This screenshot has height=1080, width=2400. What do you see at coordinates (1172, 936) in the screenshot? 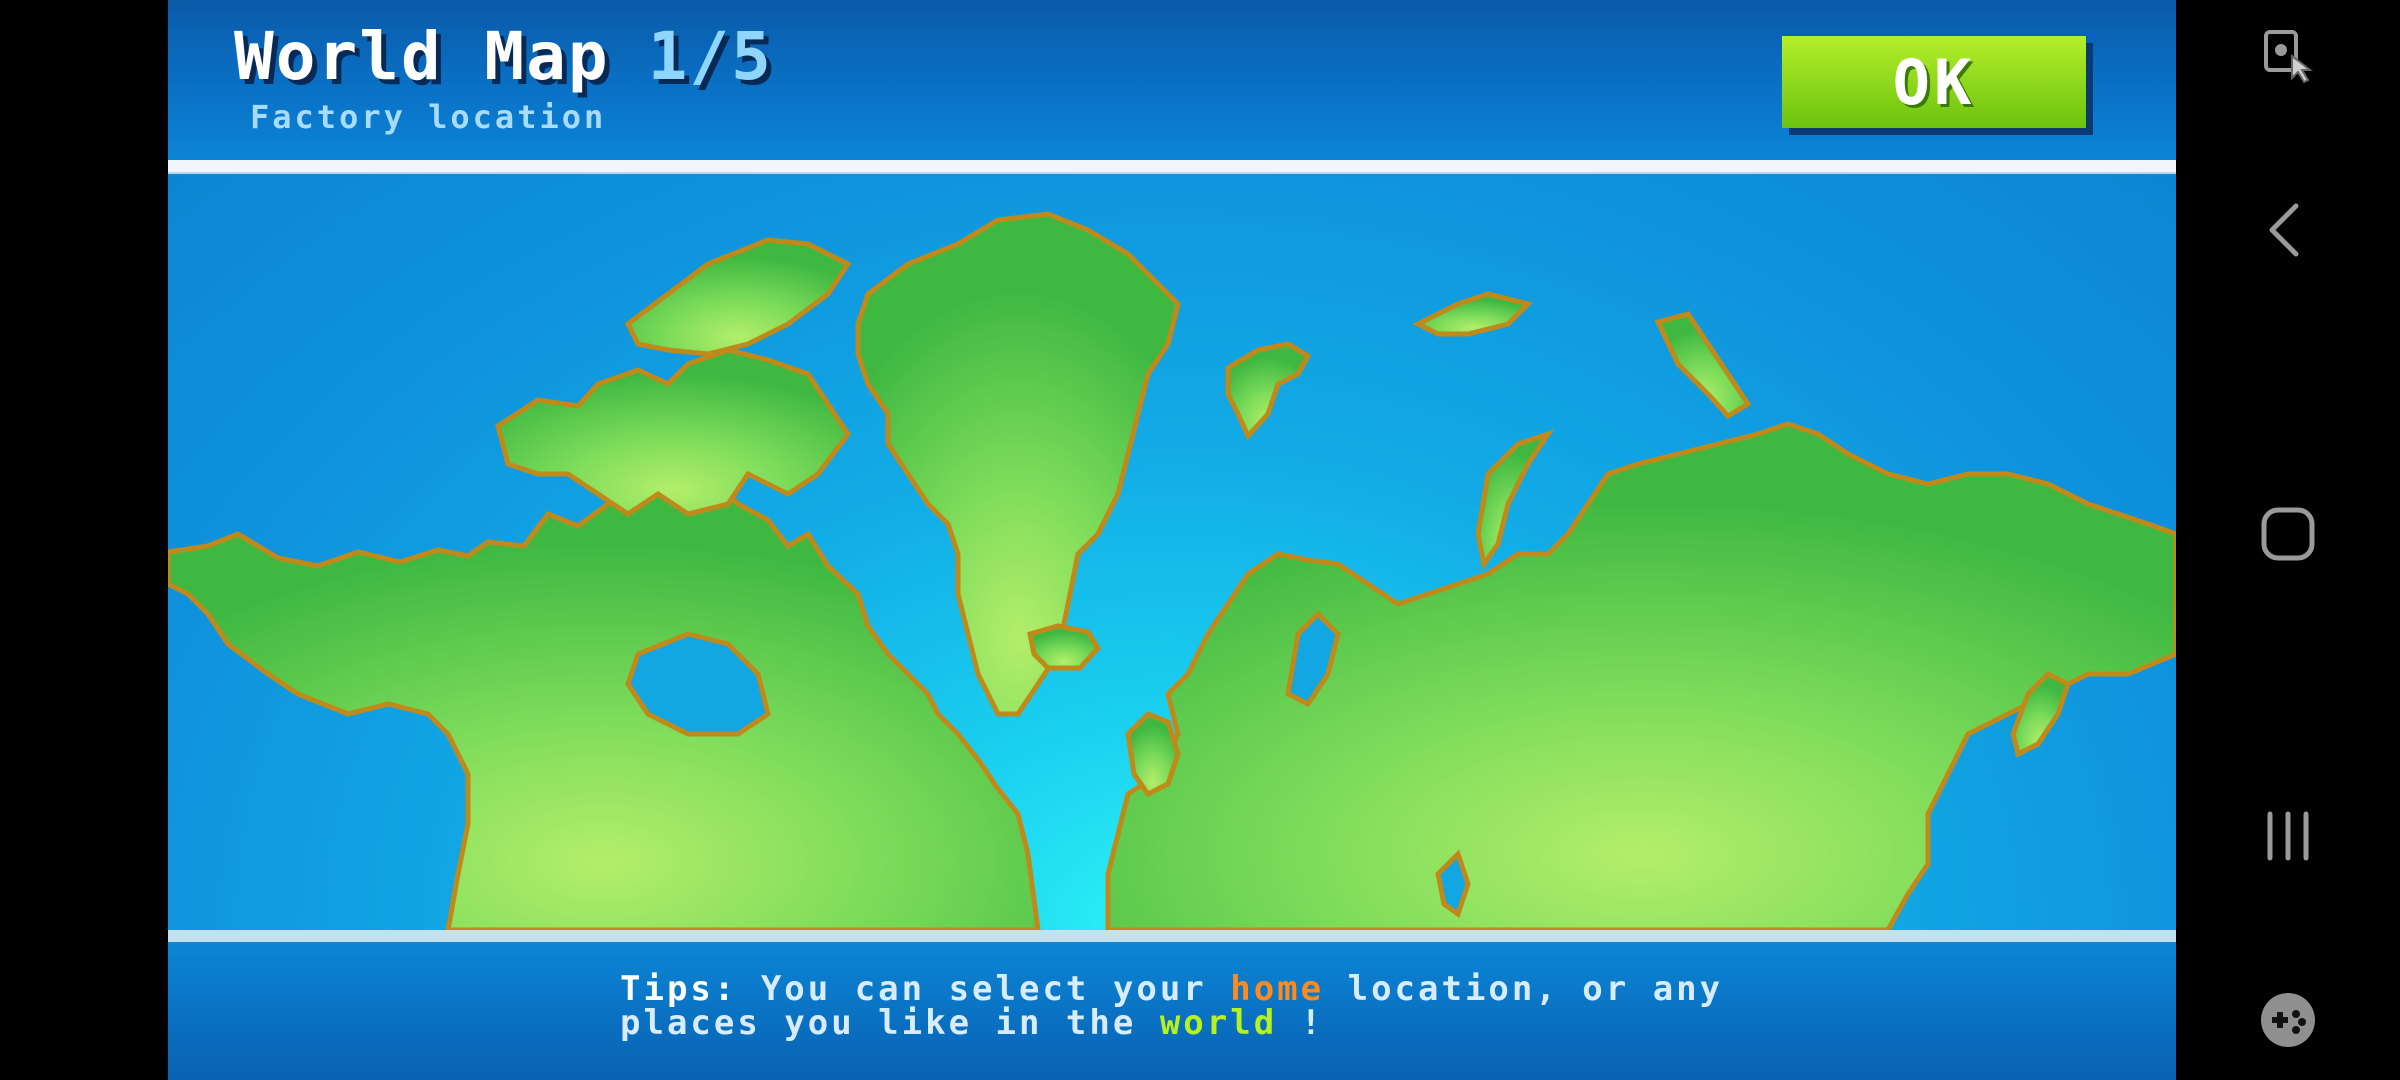
I see `footer-divider` at bounding box center [1172, 936].